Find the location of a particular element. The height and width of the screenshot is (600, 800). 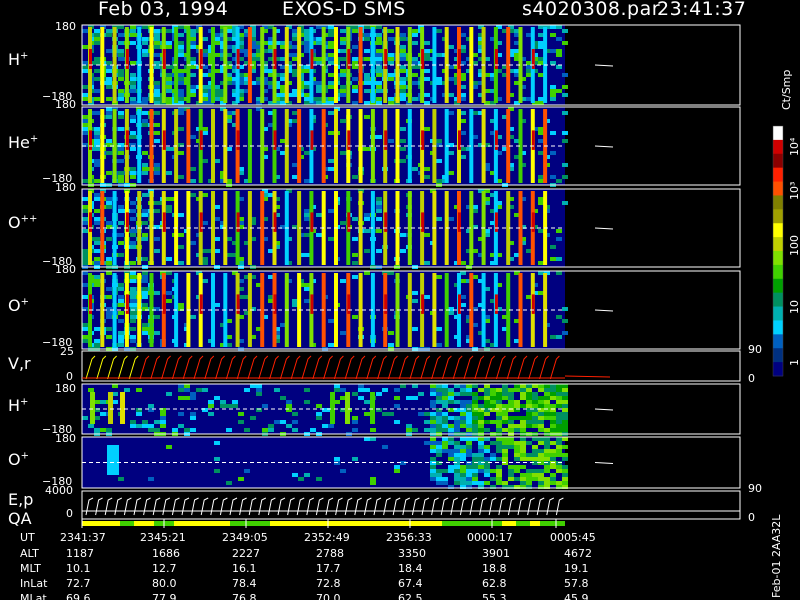

colorbar-tick-1e3: 10³ is located at coordinates (794, 190).